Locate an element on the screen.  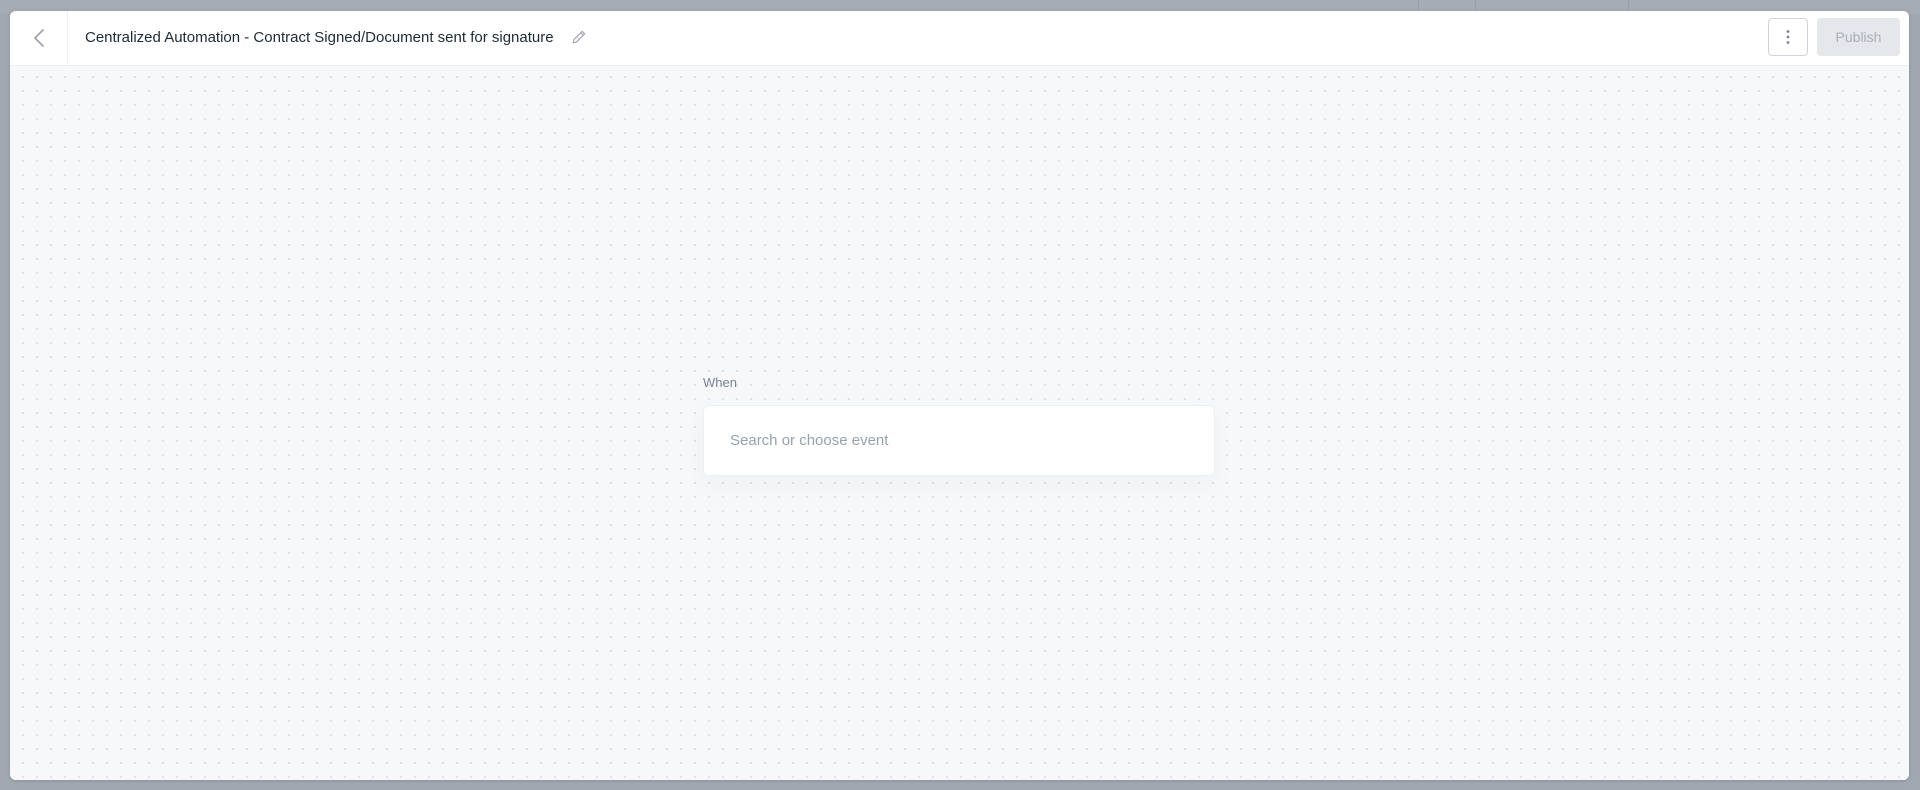
more-vertical-icon is located at coordinates (1788, 37).